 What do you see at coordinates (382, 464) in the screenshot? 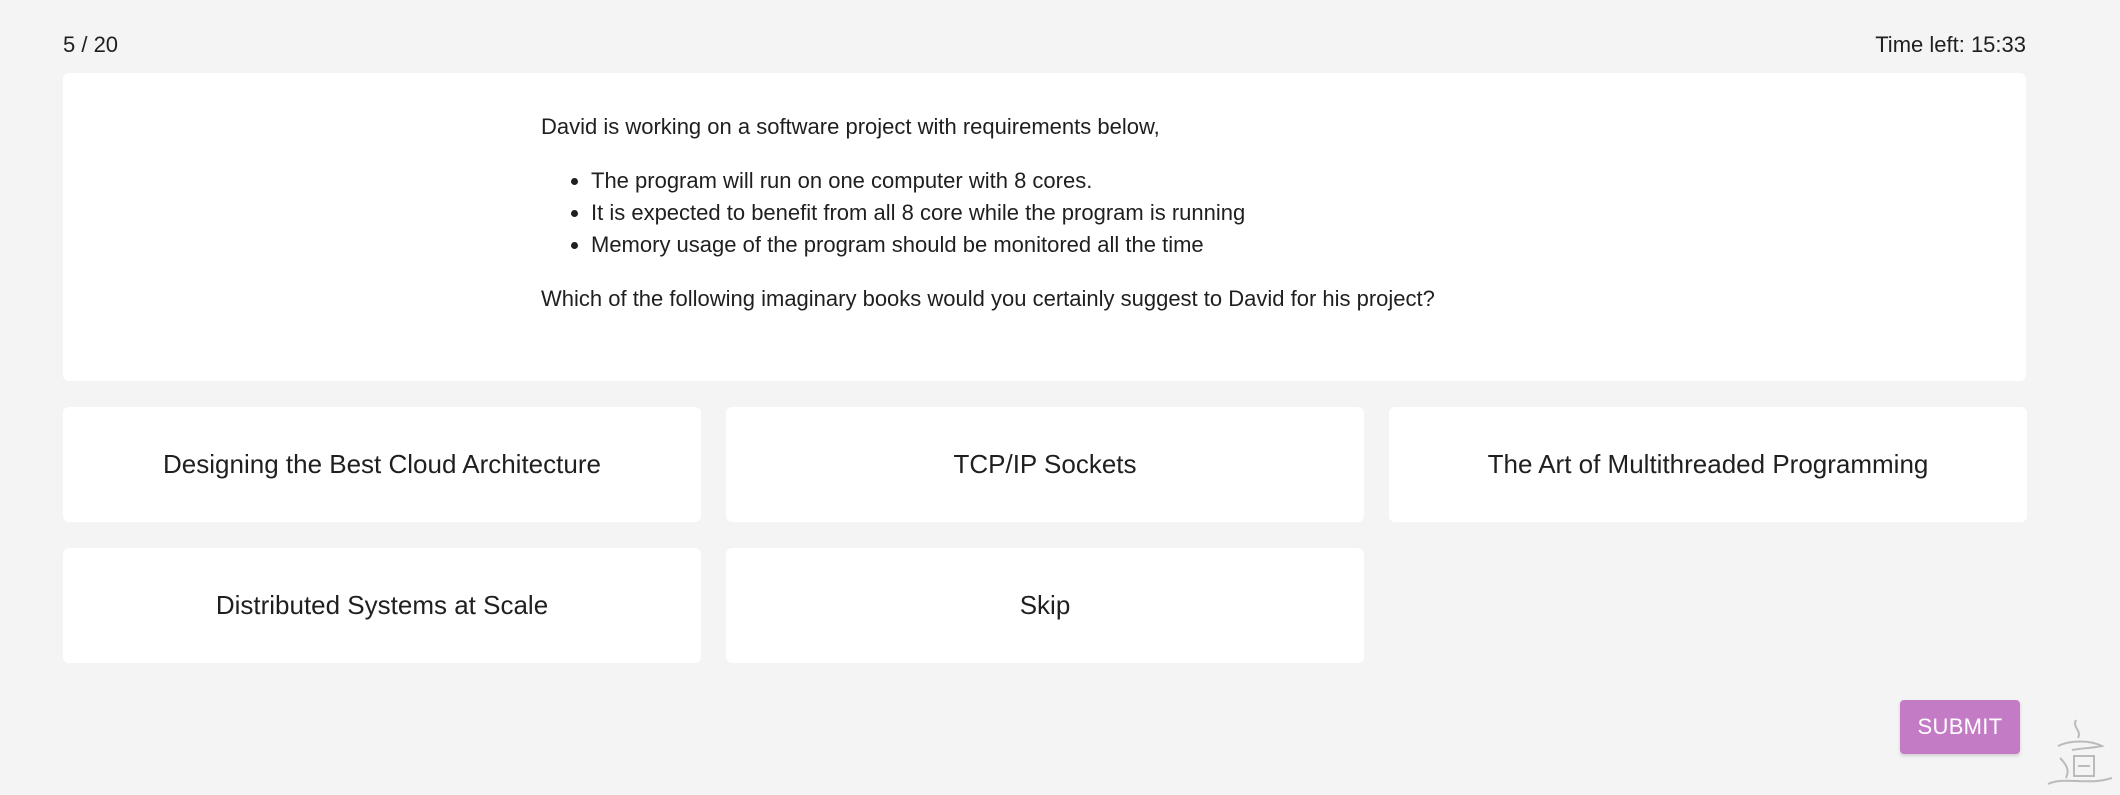
I see `answer-option-cloud-architecture: Designing the Best Cloud Architecture` at bounding box center [382, 464].